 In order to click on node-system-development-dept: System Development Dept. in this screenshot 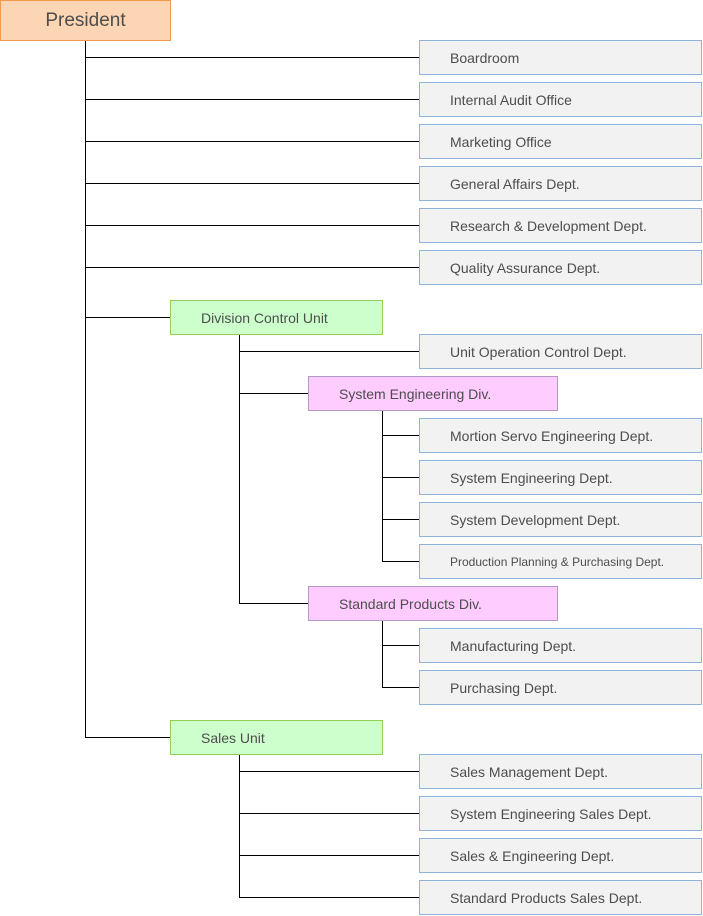, I will do `click(560, 519)`.